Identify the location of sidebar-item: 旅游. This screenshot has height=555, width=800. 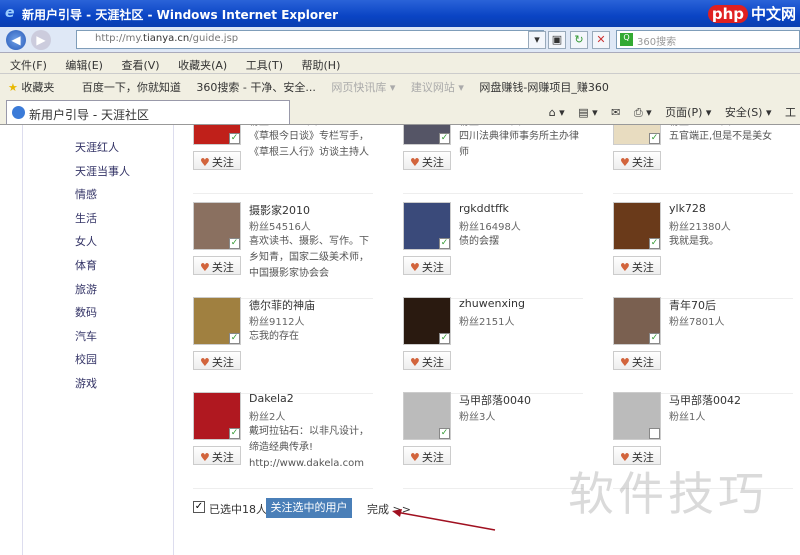
(86, 289).